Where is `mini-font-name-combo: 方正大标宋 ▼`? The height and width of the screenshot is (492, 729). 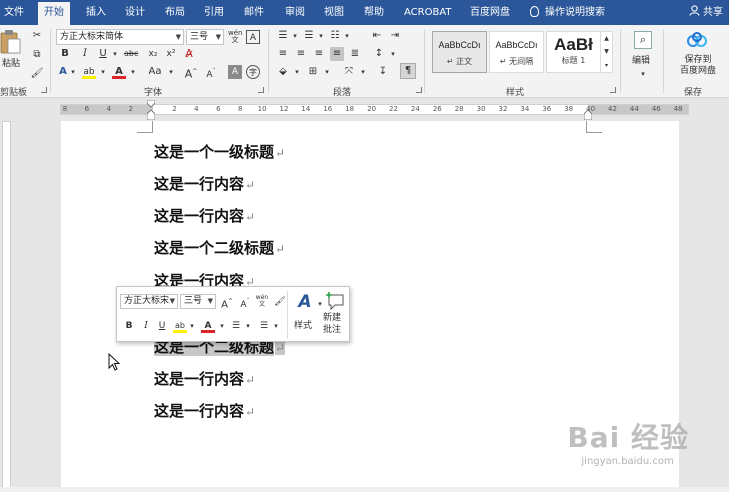
mini-font-name-combo: 方正大标宋 ▼ is located at coordinates (149, 301).